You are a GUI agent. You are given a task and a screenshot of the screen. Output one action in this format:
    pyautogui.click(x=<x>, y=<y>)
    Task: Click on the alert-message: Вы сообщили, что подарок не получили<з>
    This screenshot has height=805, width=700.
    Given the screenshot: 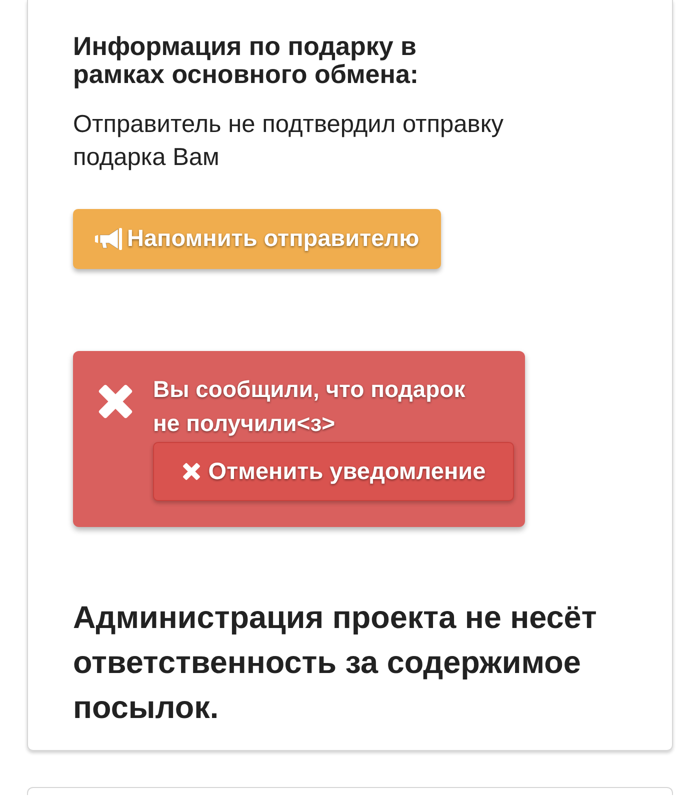 What is the action you would take?
    pyautogui.click(x=309, y=406)
    